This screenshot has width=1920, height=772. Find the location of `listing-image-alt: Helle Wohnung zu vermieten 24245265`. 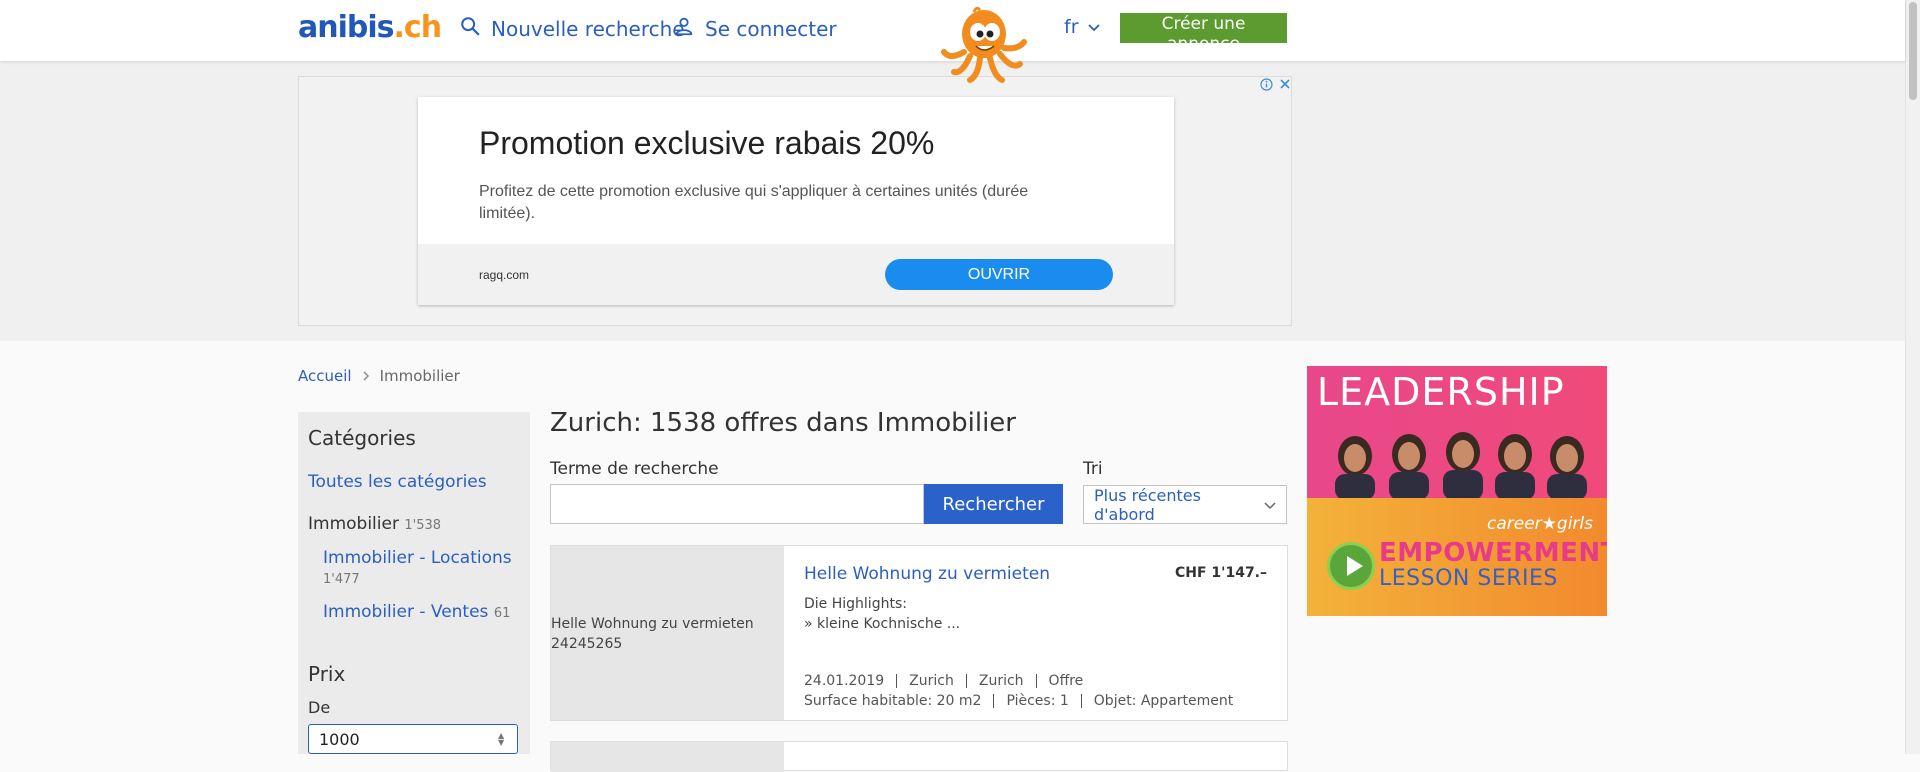

listing-image-alt: Helle Wohnung zu vermieten 24245265 is located at coordinates (652, 634).